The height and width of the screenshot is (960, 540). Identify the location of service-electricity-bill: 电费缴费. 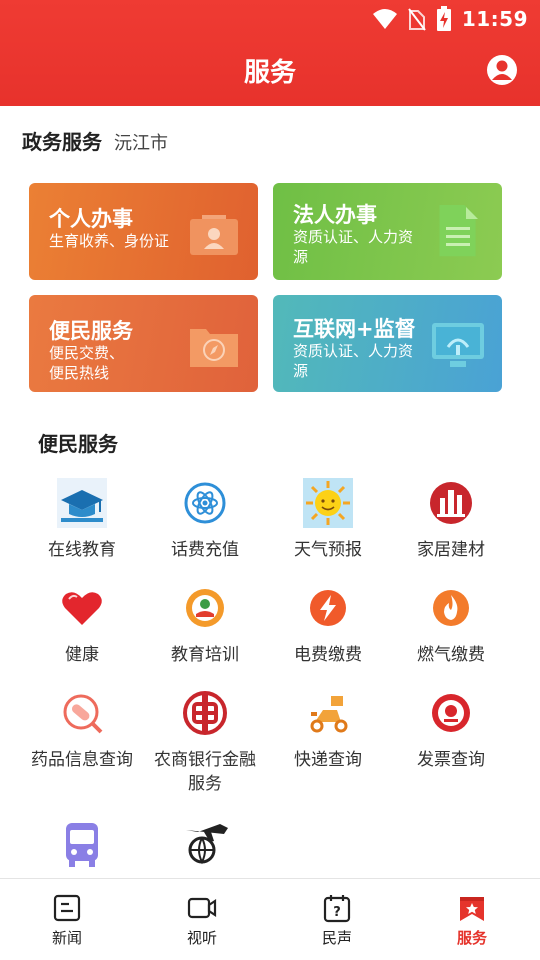
(328, 625).